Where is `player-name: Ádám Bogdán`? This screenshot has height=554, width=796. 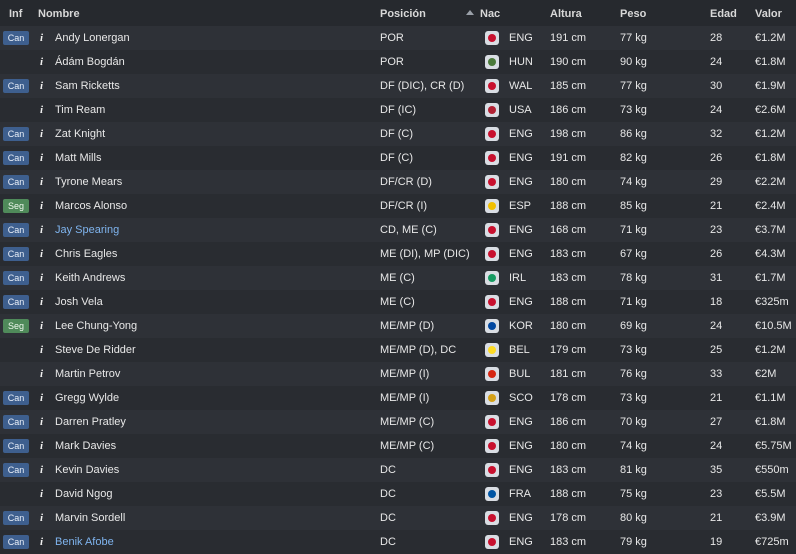
player-name: Ádám Bogdán is located at coordinates (90, 62).